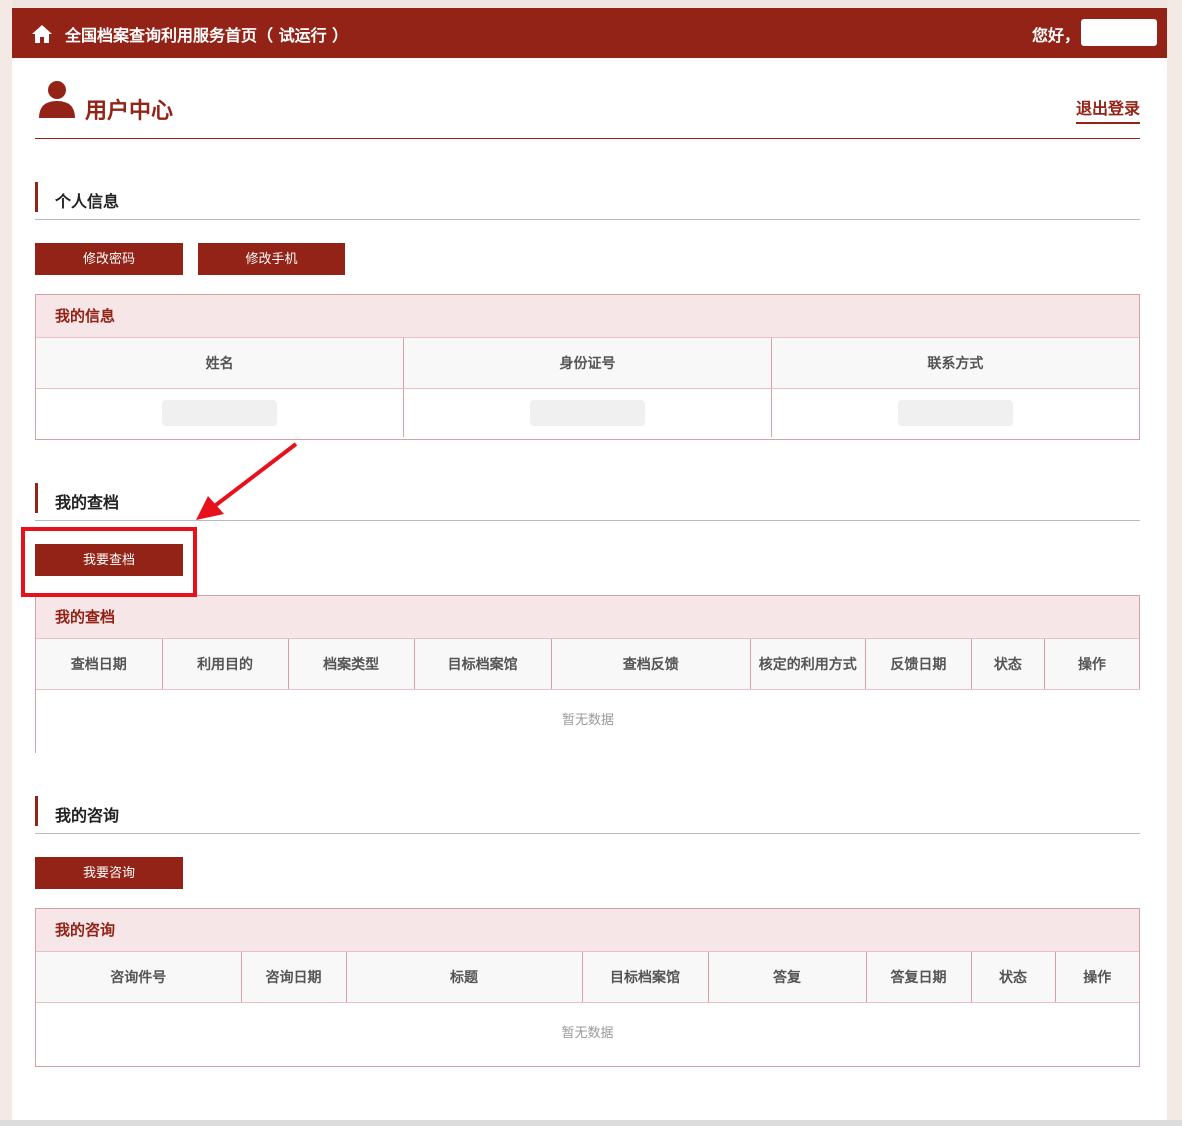  I want to click on top-bar: 全国档案查询利用服务首页（ 试运行 ） 您好，, so click(589, 33).